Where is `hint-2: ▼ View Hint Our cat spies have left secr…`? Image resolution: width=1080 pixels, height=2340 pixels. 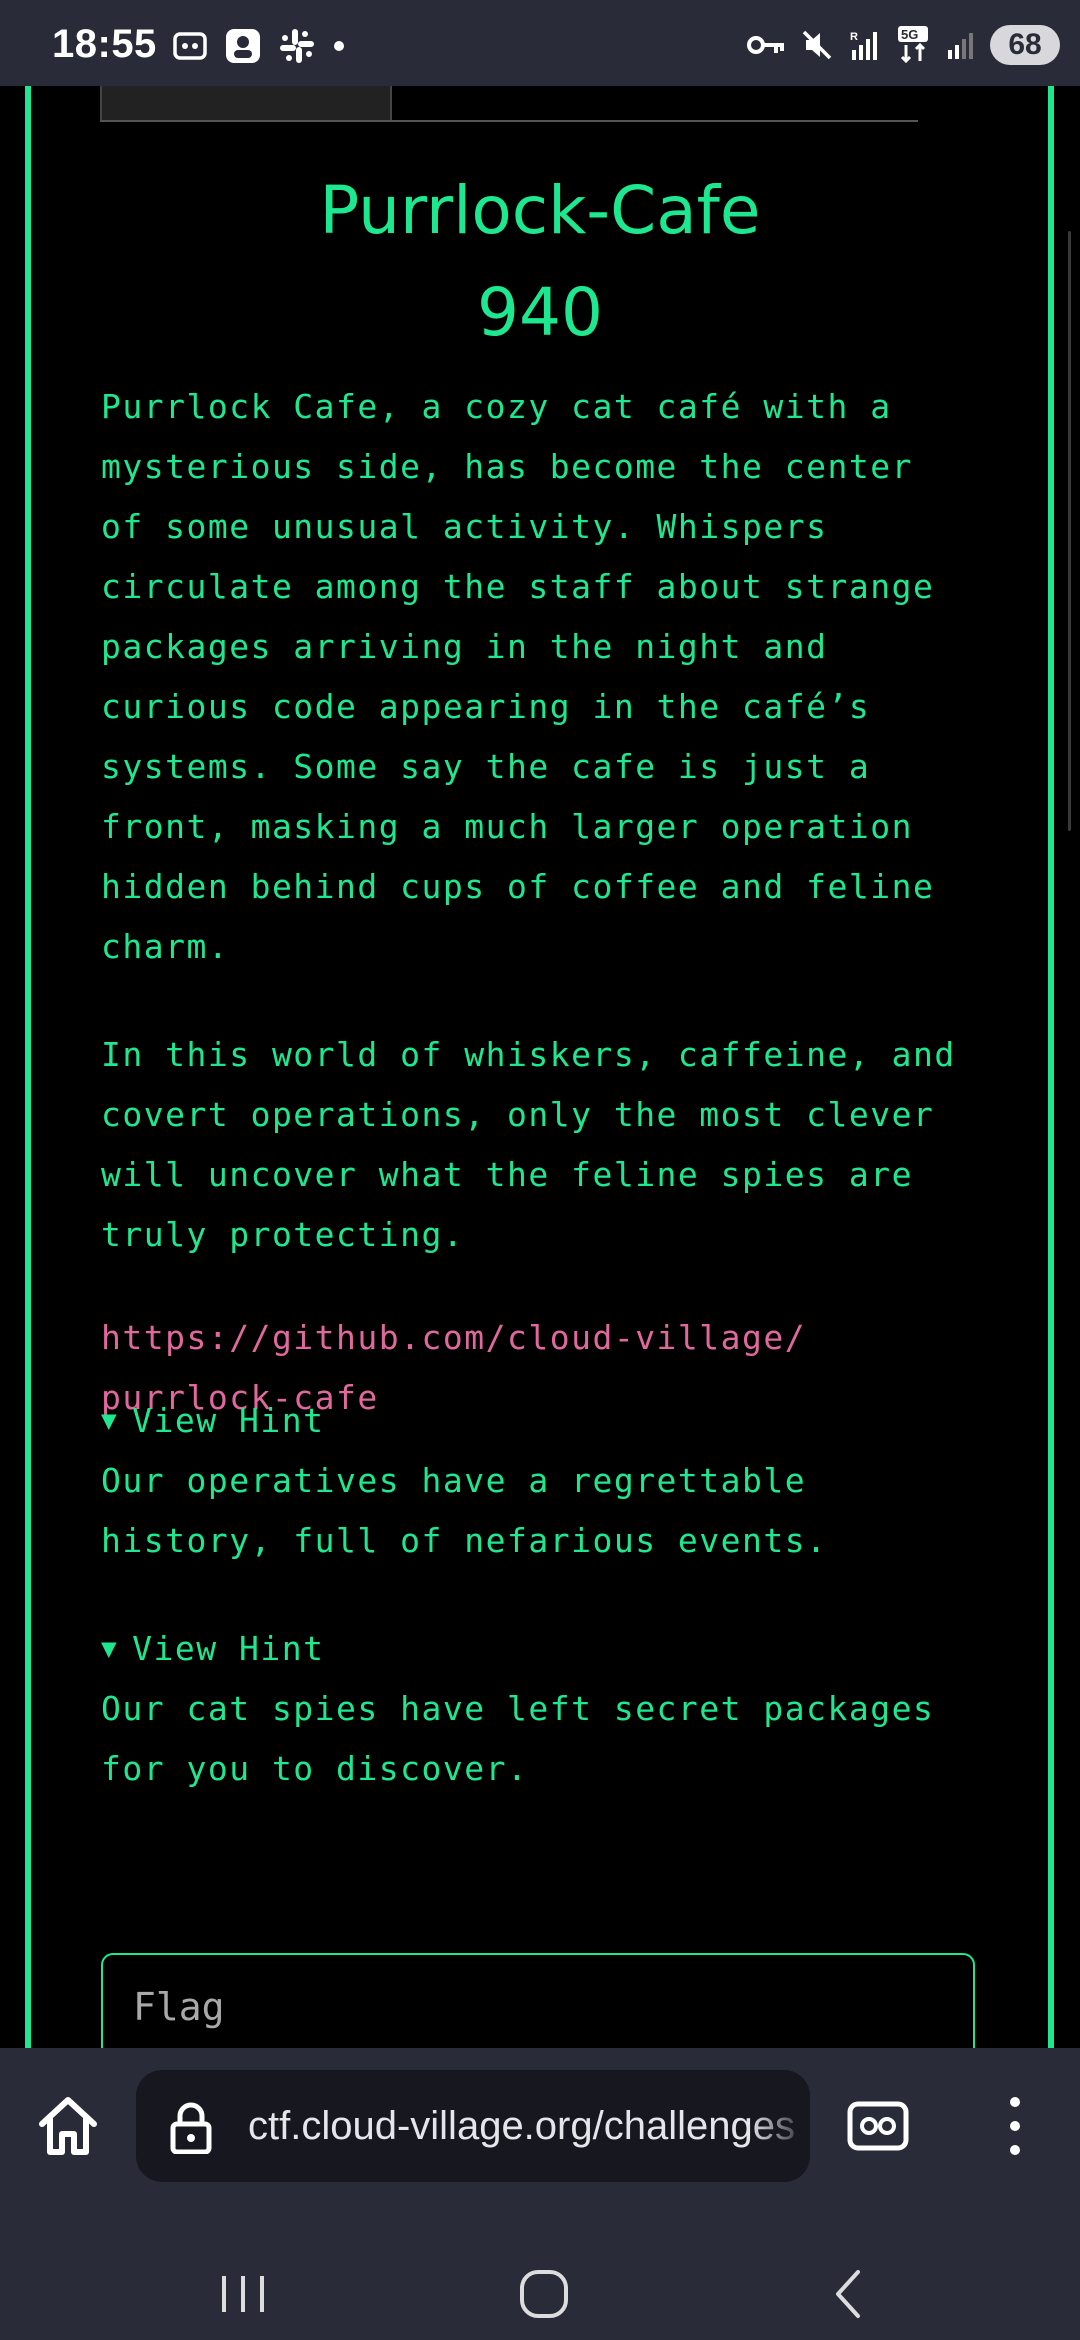 hint-2: ▼ View Hint Our cat spies have left secr… is located at coordinates (517, 1709).